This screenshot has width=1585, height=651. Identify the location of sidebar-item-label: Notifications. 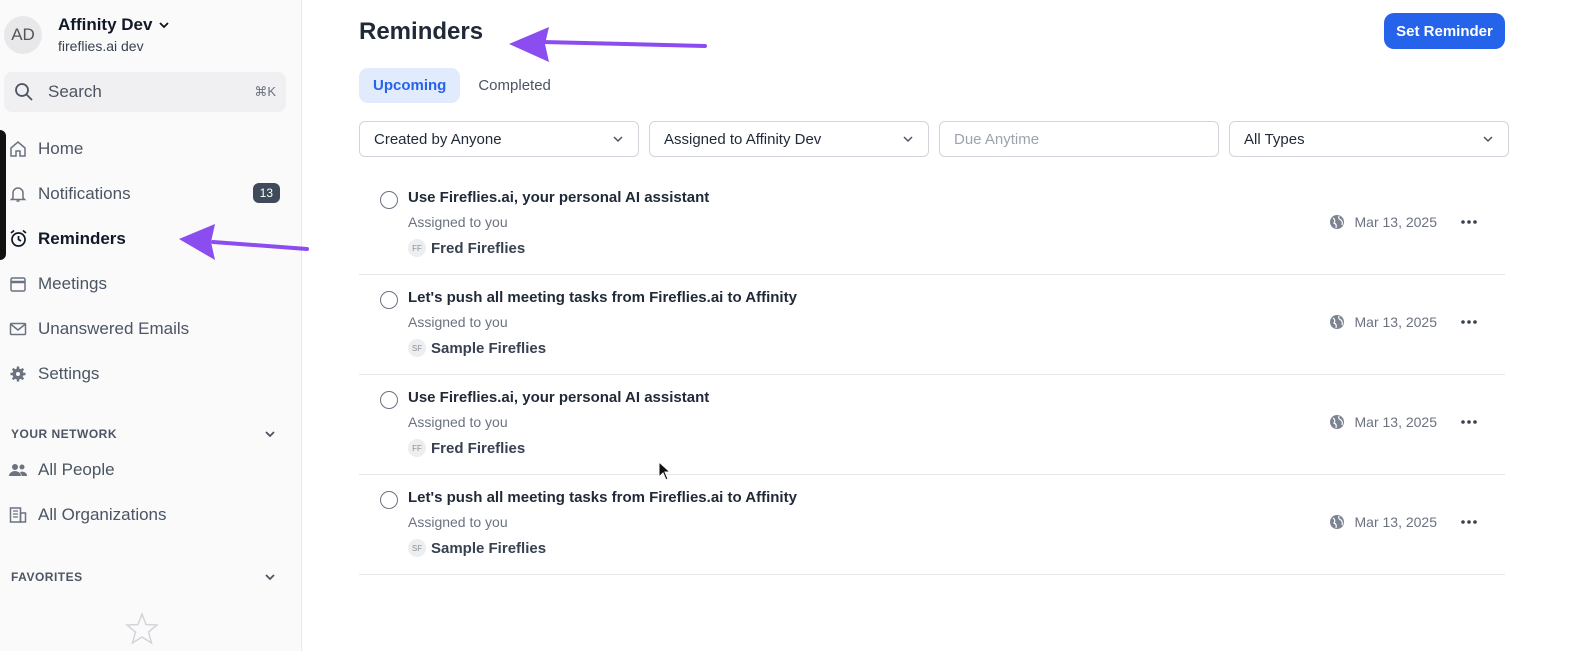
(84, 193).